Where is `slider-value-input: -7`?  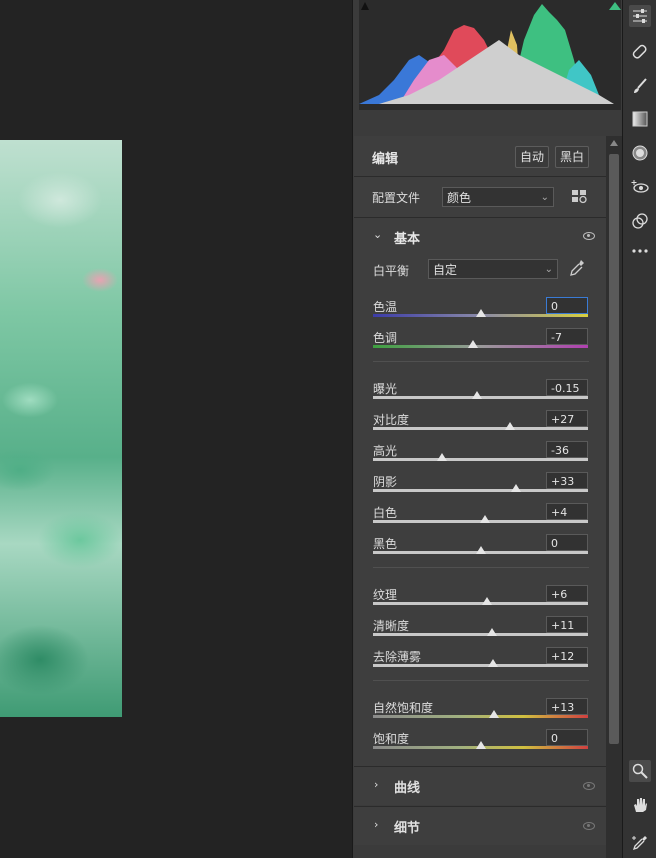 slider-value-input: -7 is located at coordinates (567, 336).